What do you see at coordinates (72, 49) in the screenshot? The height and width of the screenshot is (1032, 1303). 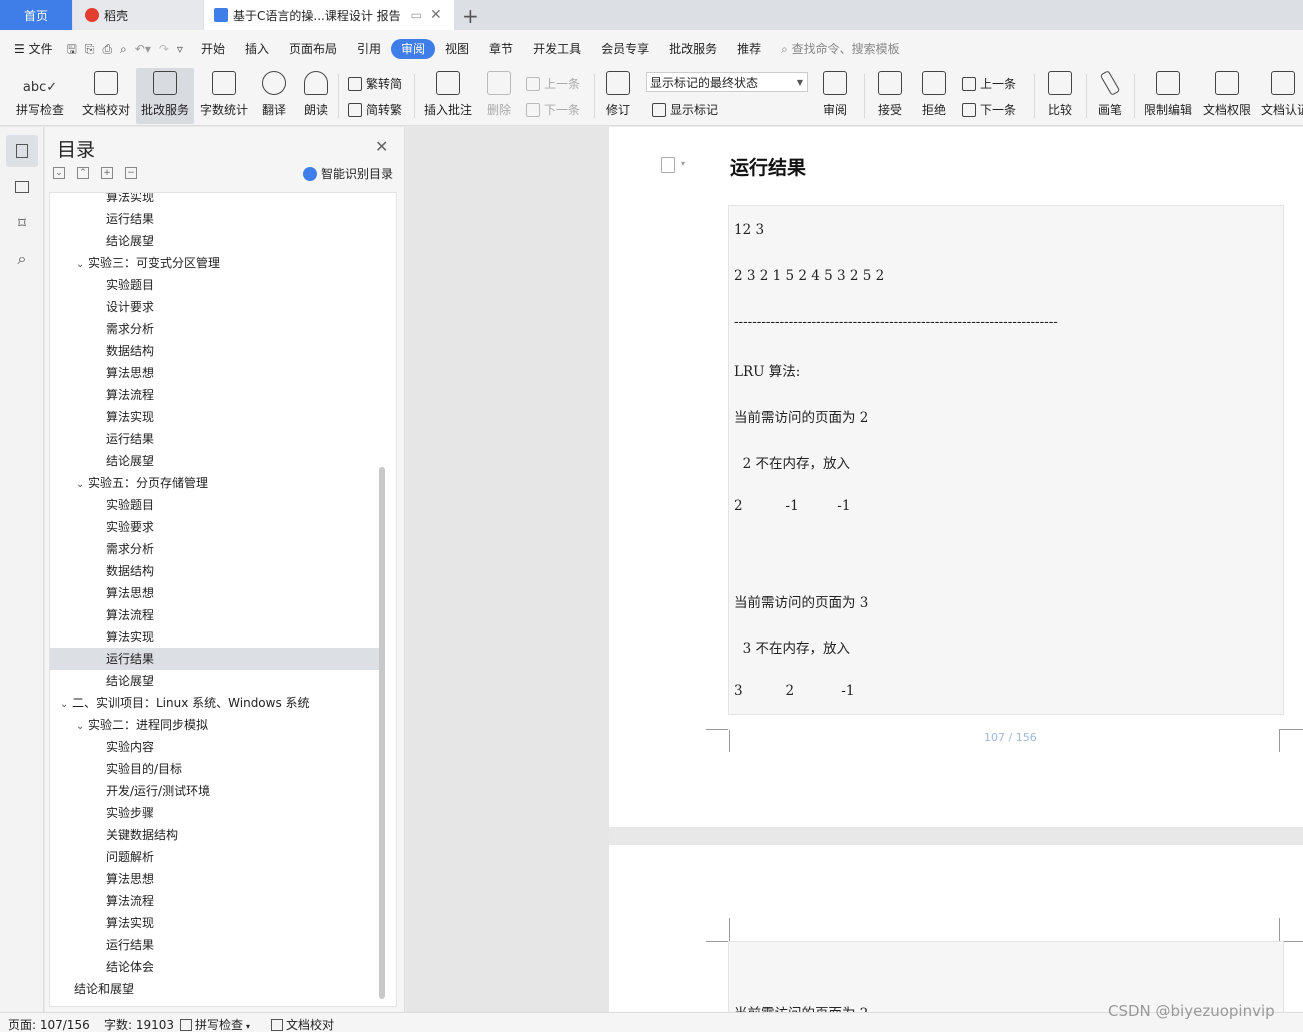 I see `save-icon: 🖫` at bounding box center [72, 49].